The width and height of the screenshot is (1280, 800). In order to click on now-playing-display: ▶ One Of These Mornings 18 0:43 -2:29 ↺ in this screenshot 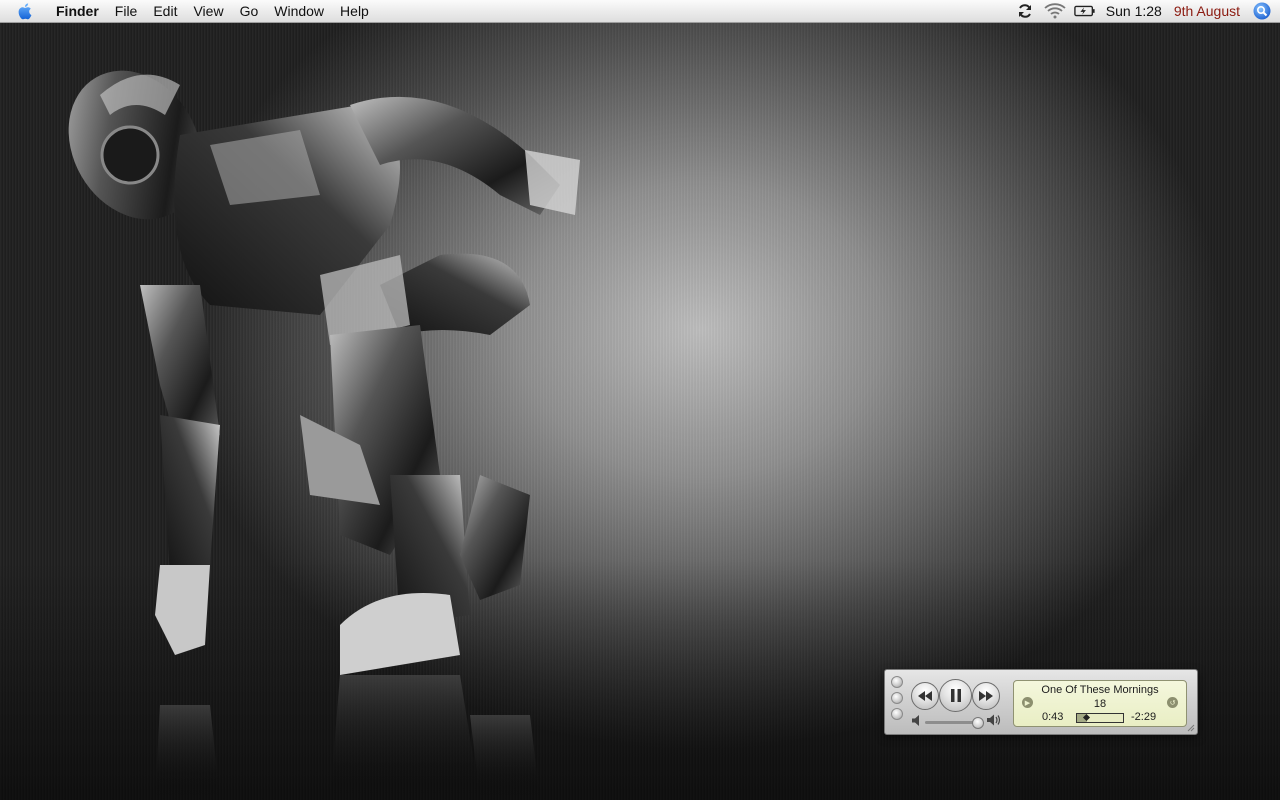, I will do `click(1100, 703)`.